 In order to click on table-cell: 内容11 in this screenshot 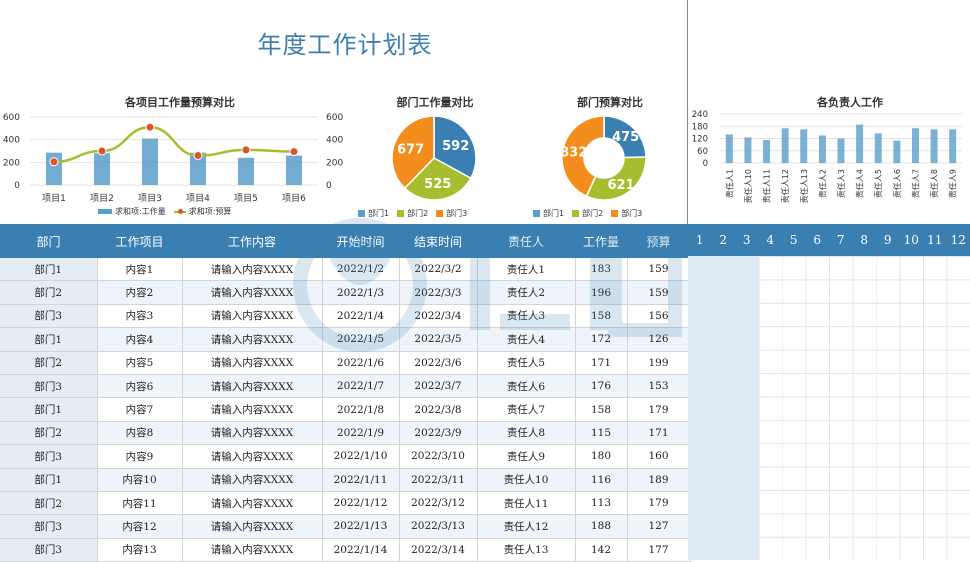, I will do `click(139, 502)`.